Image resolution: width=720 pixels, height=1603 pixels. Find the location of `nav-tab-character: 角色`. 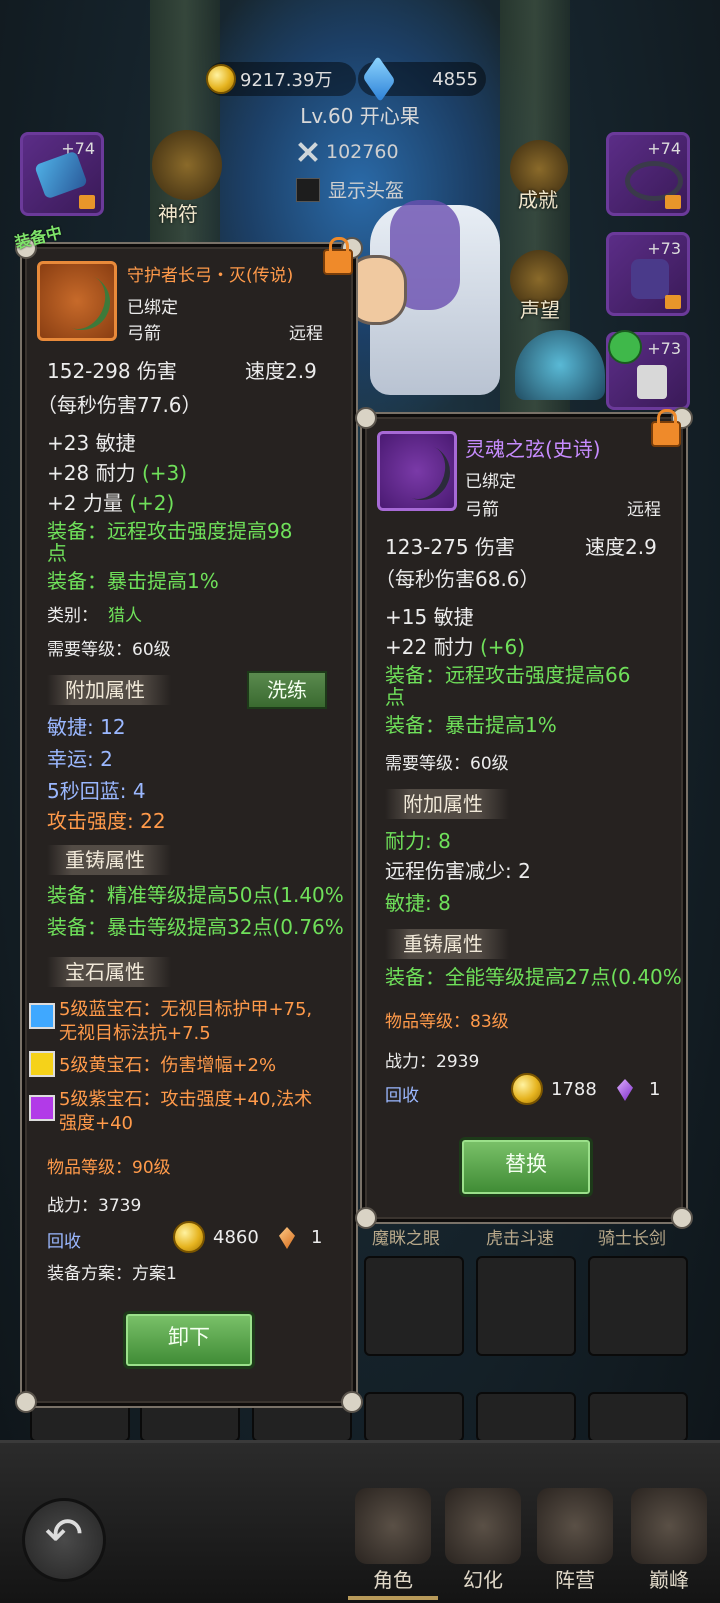

nav-tab-character: 角色 is located at coordinates (393, 1544).